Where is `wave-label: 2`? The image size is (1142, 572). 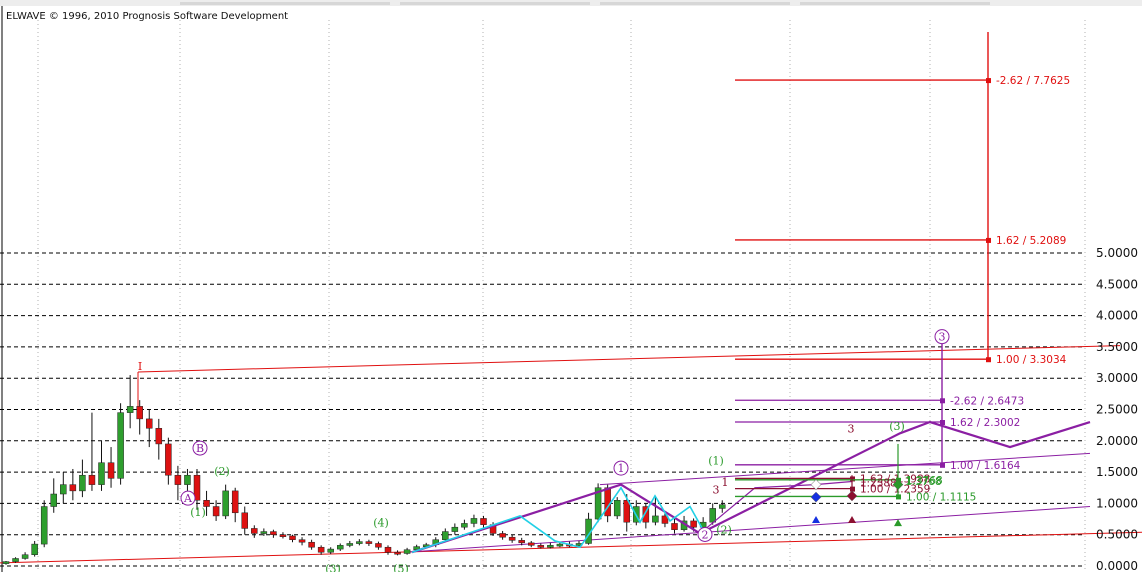
wave-label: 2 is located at coordinates (705, 534).